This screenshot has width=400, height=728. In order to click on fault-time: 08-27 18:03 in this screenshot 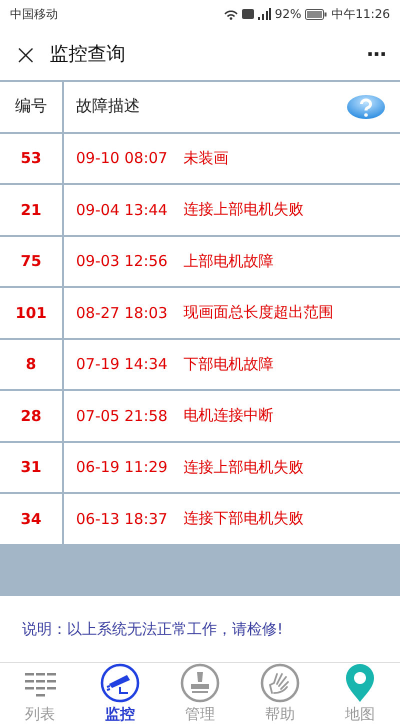, I will do `click(122, 313)`.